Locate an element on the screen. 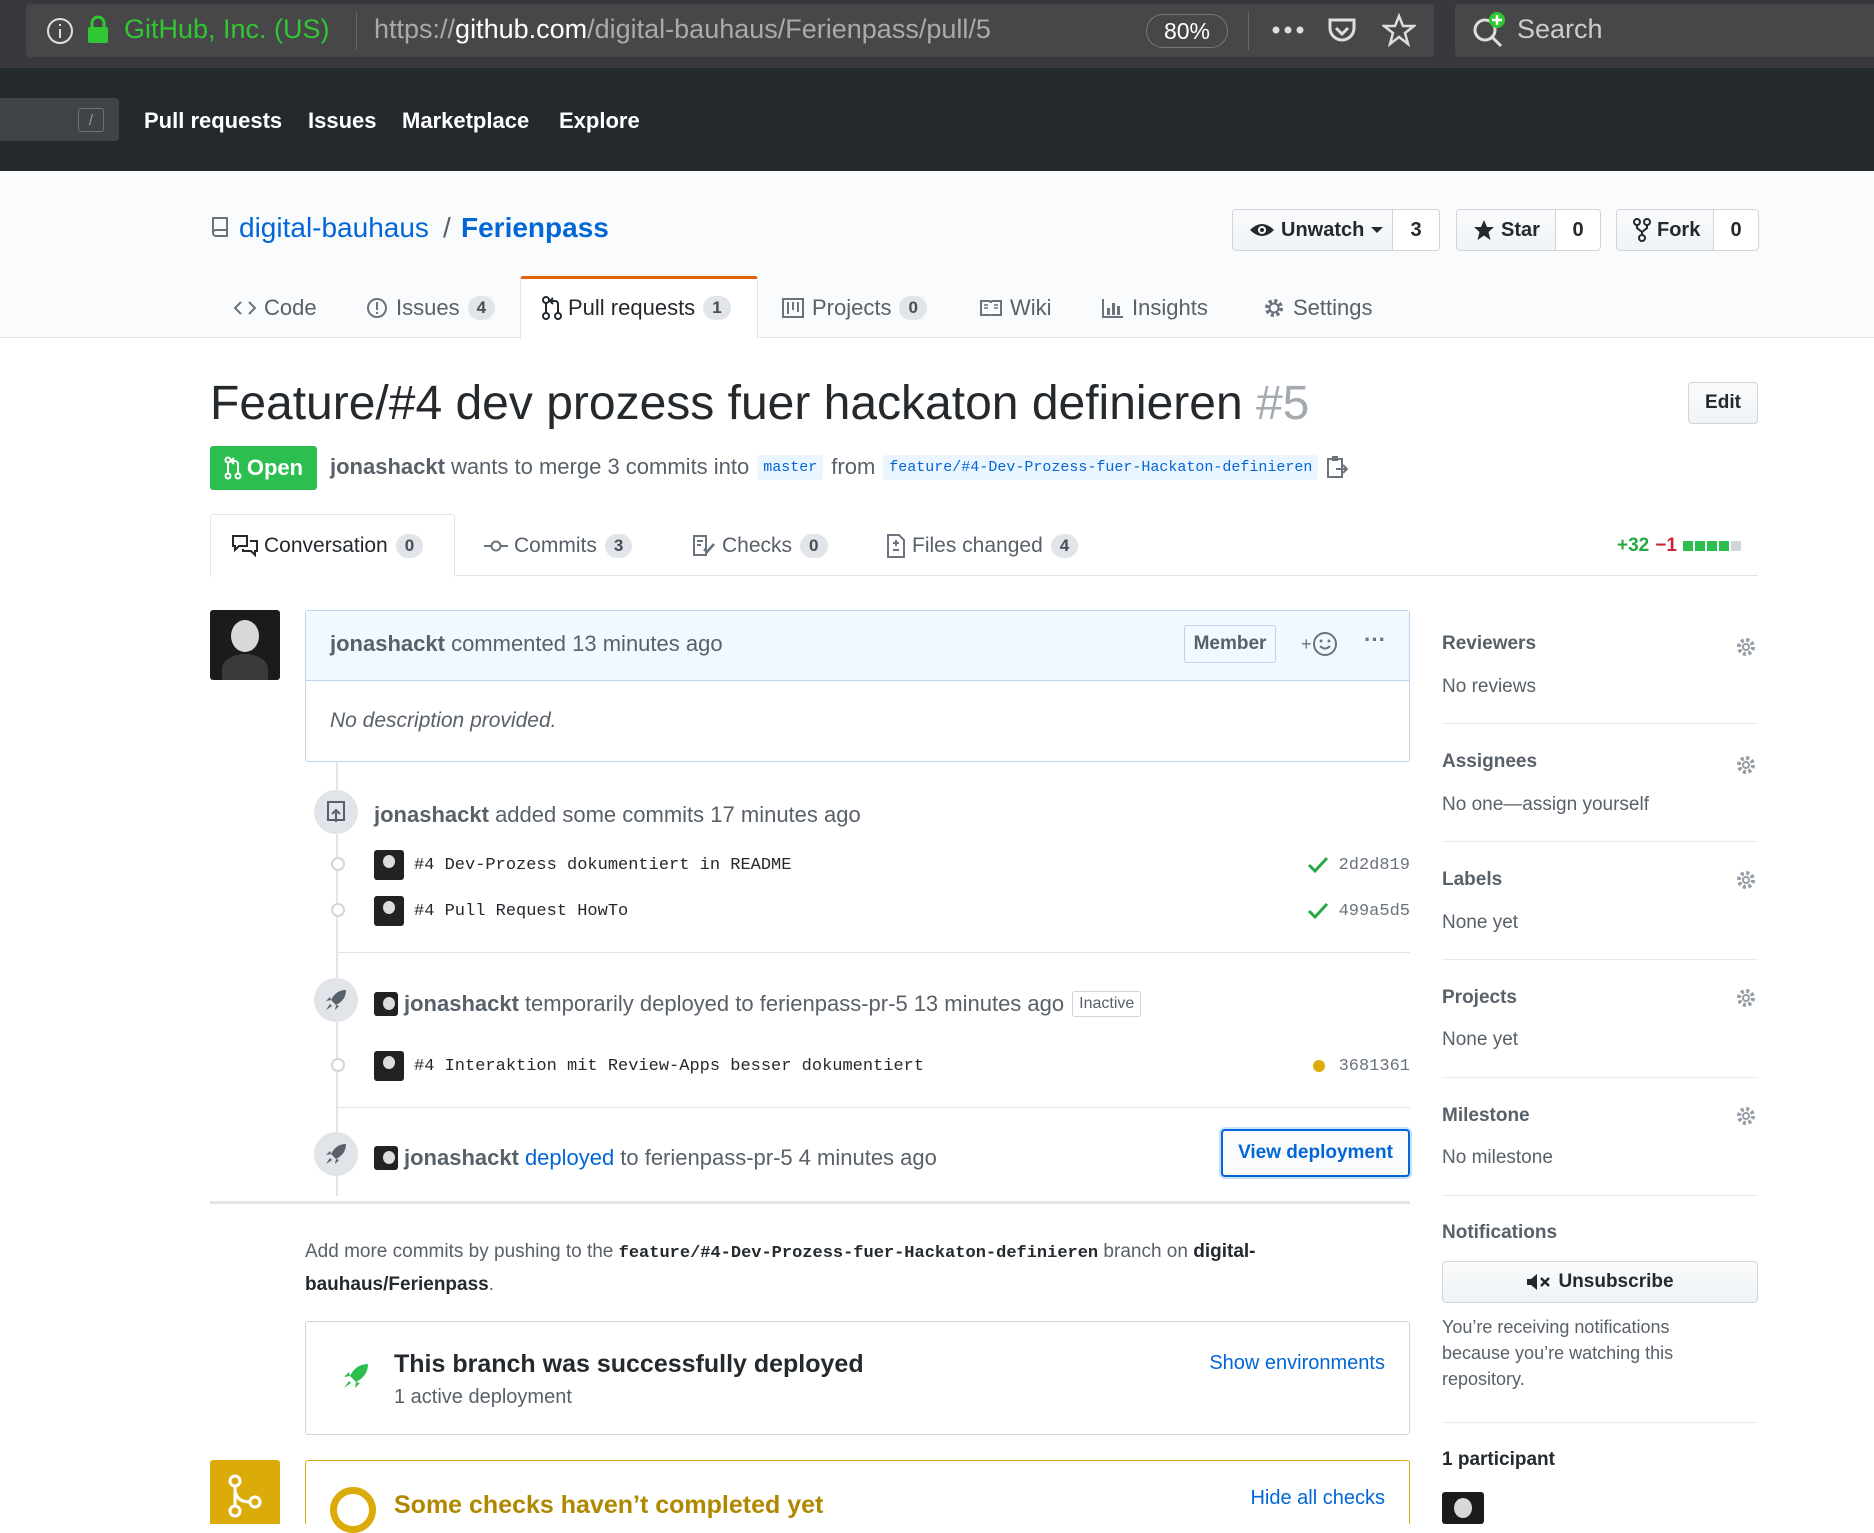 This screenshot has height=1533, width=1874. commit-message: #4 Pull Request HowTo is located at coordinates (521, 911).